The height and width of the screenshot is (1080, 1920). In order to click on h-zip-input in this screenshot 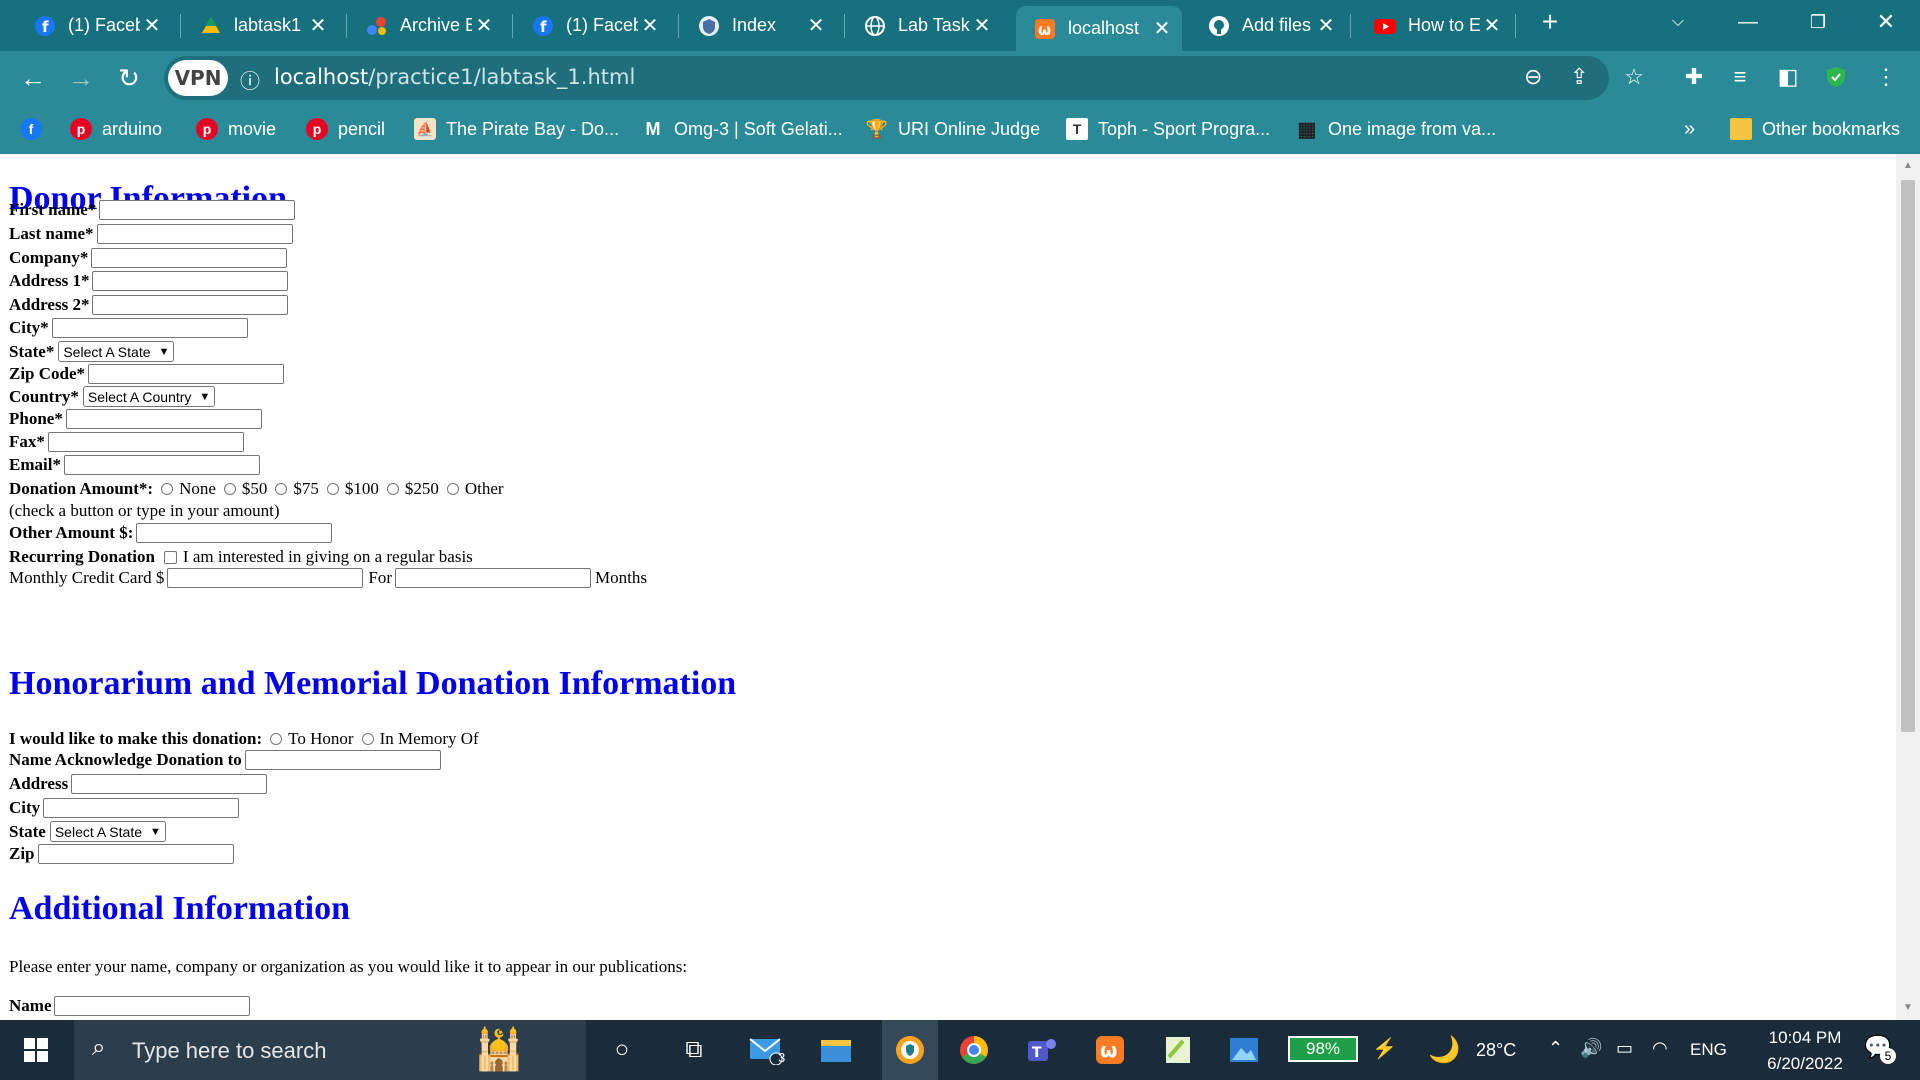, I will do `click(135, 854)`.